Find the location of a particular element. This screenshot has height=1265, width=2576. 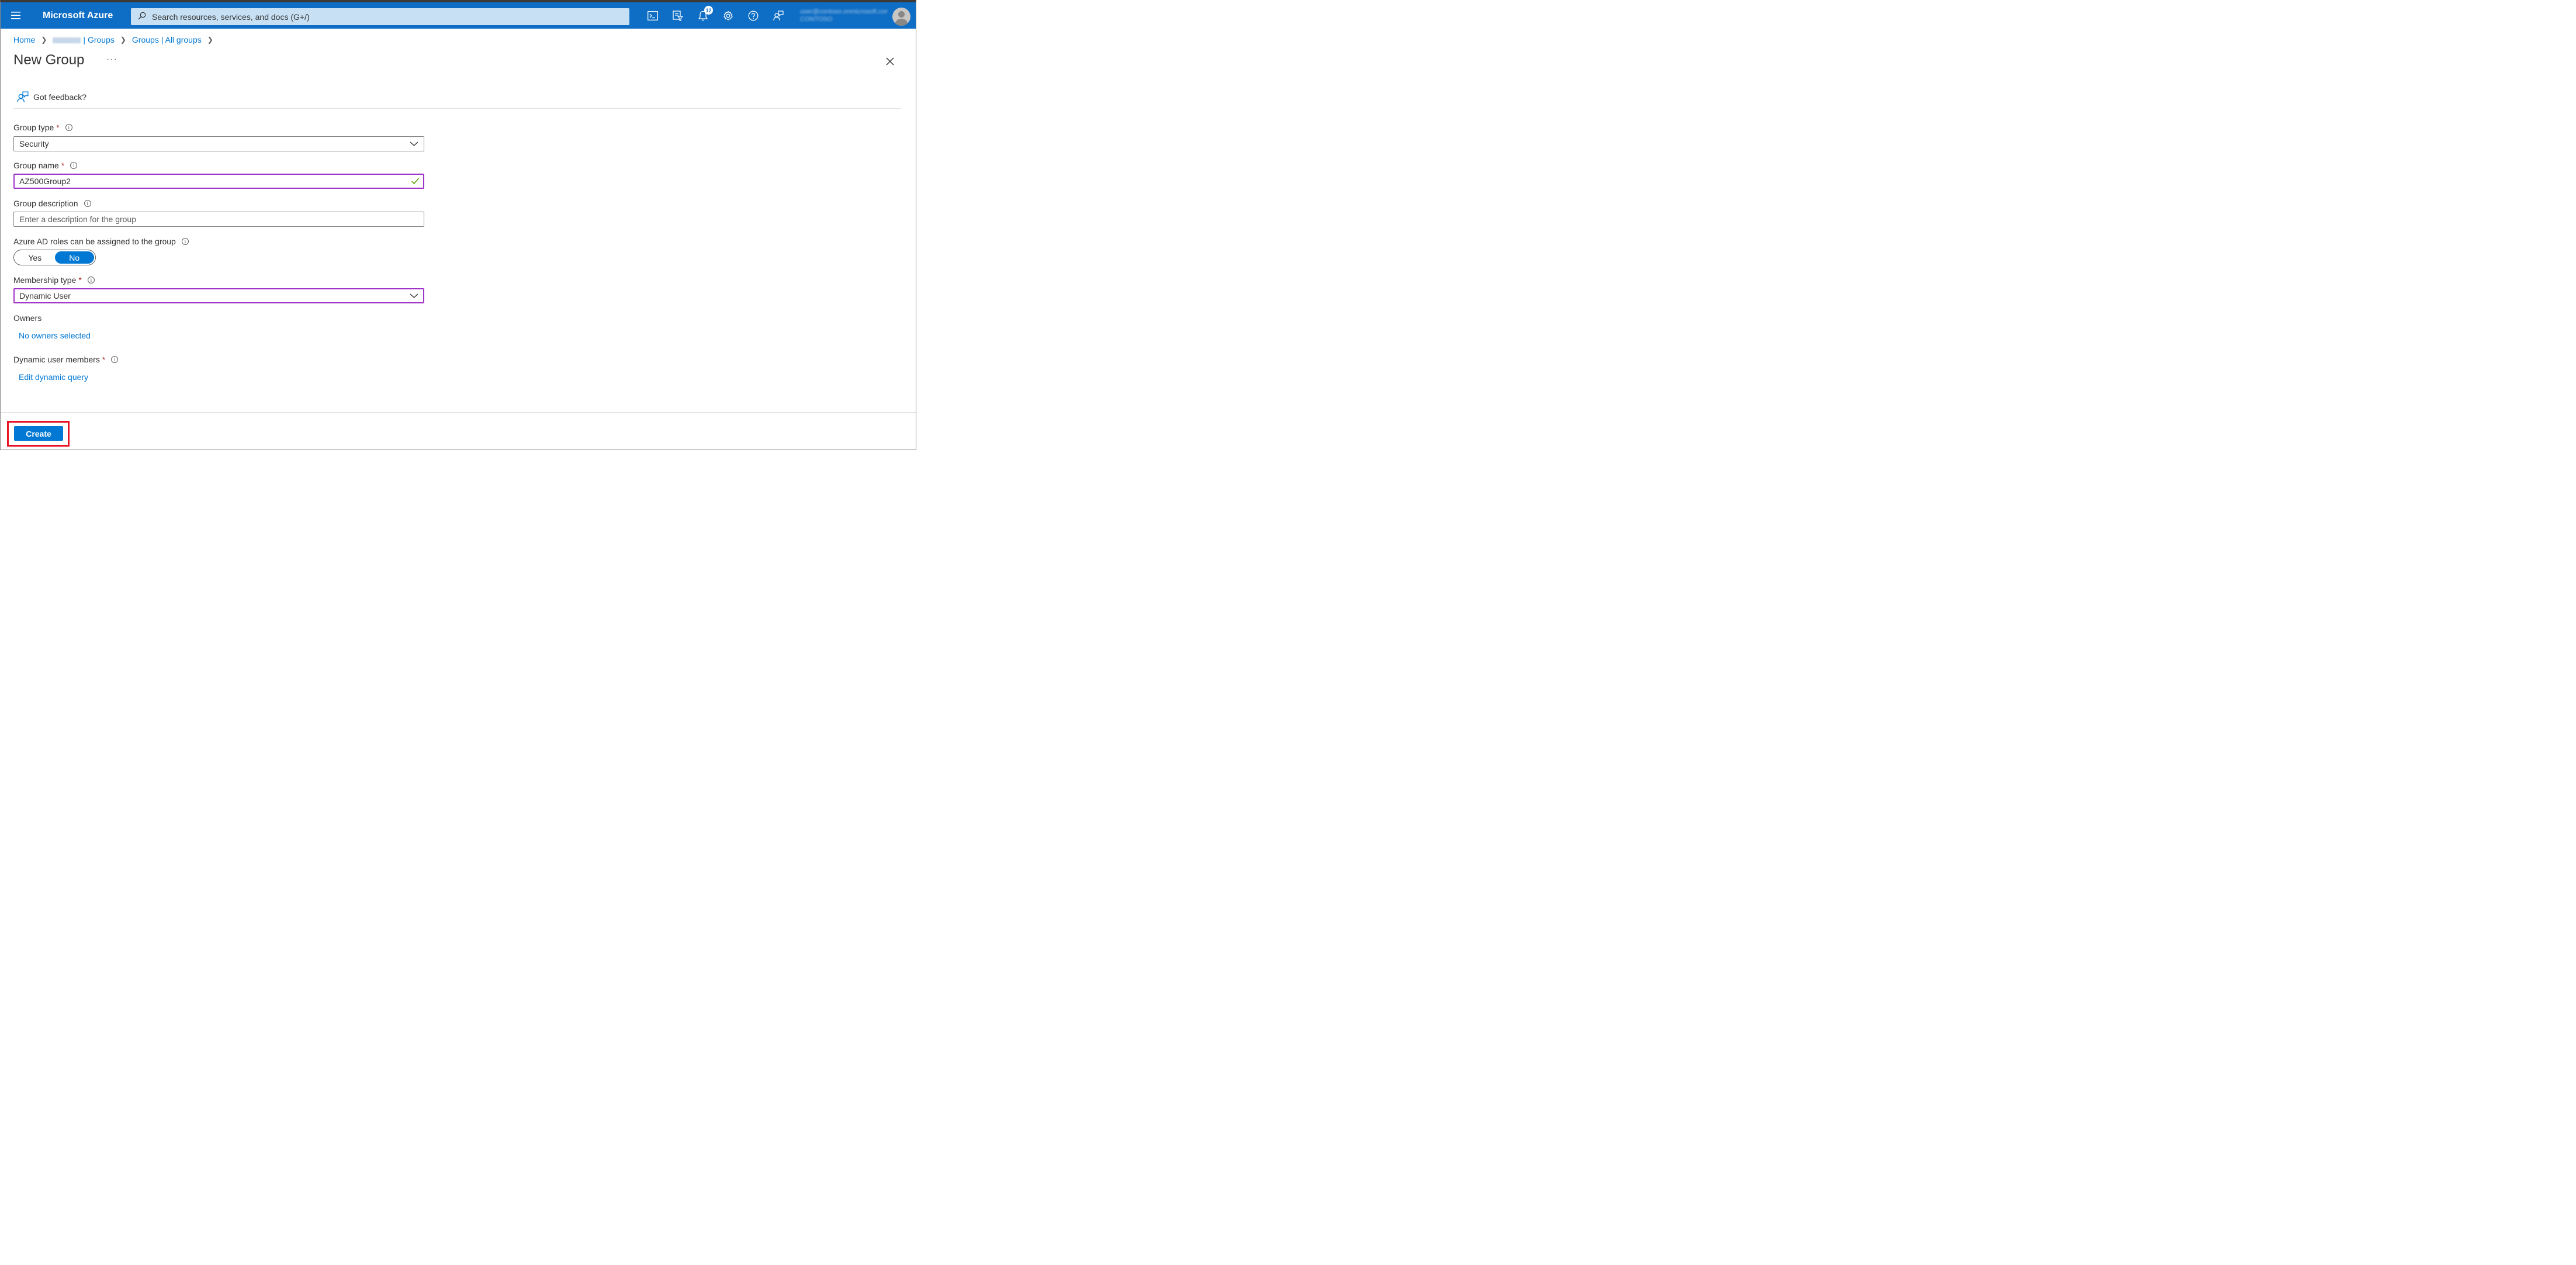

azure-ad-roles-toggle: Yes No is located at coordinates (54, 257).